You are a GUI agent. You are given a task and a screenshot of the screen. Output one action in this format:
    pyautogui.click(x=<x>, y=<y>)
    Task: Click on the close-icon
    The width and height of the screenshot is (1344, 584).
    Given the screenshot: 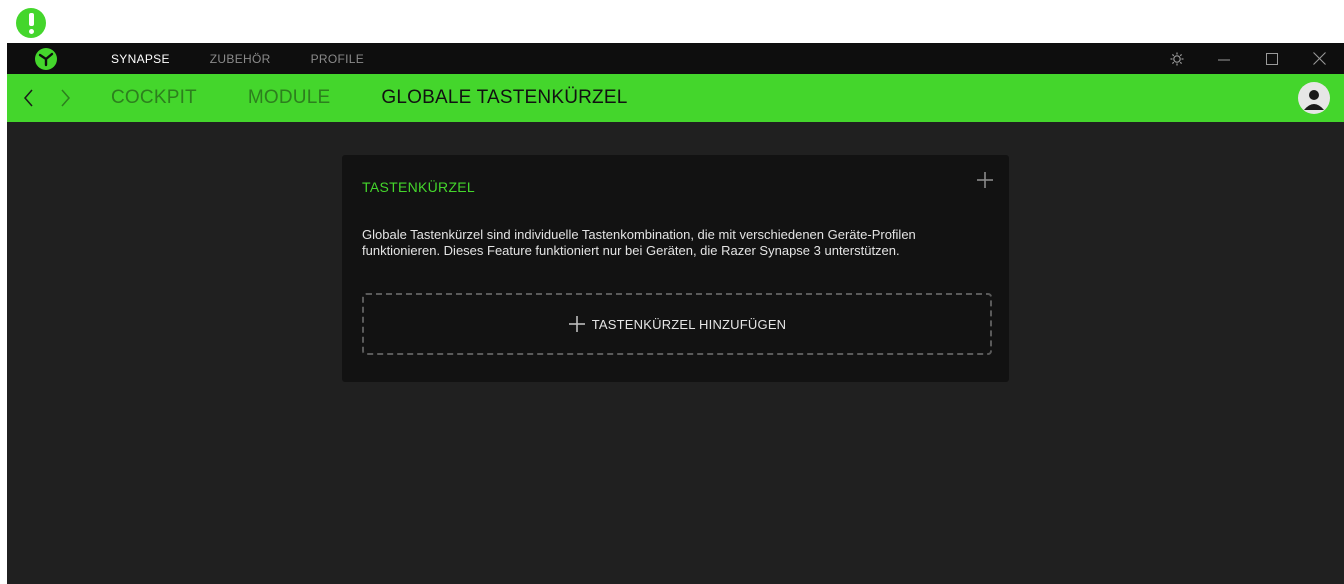 What is the action you would take?
    pyautogui.click(x=1319, y=58)
    